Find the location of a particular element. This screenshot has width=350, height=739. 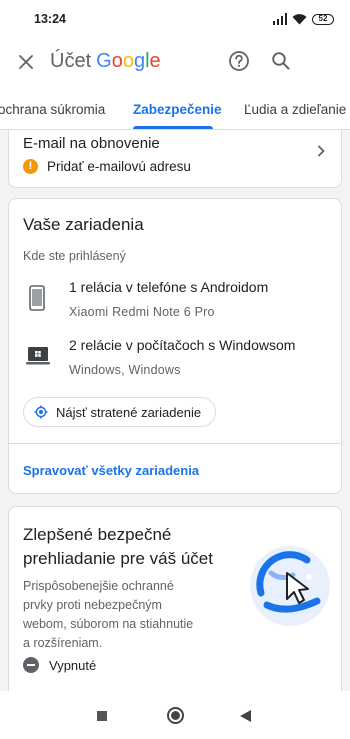

help-button is located at coordinates (239, 61).